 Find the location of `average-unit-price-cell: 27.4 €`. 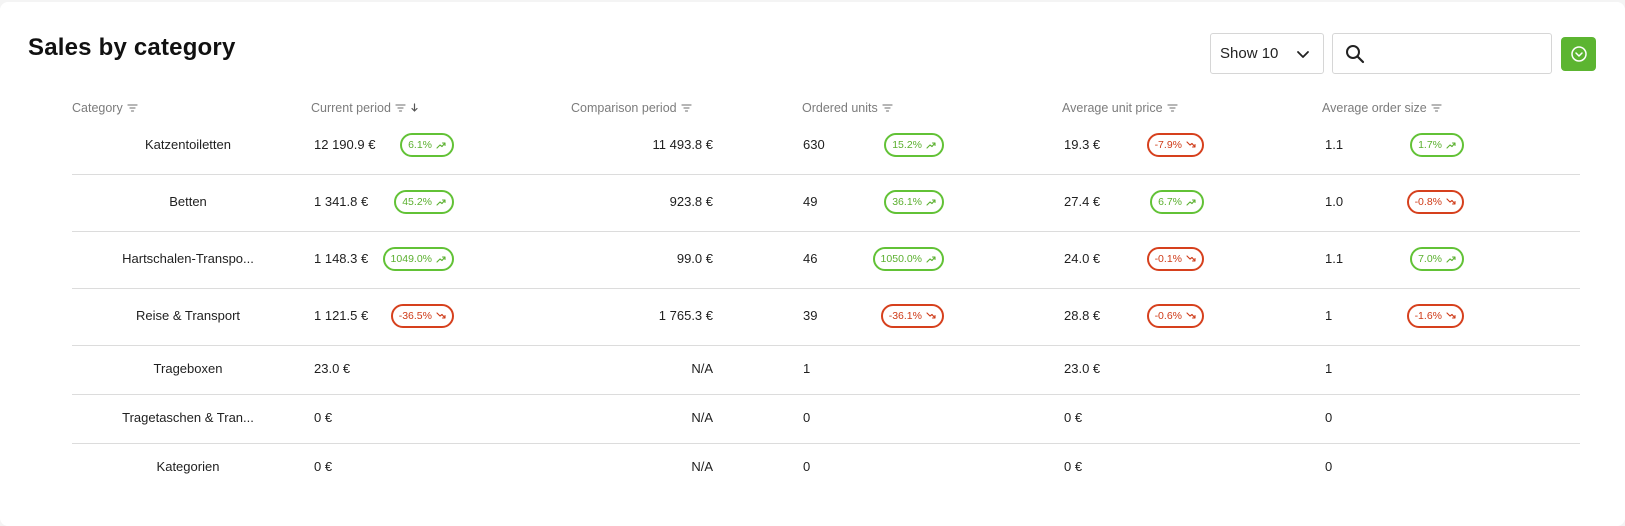

average-unit-price-cell: 27.4 € is located at coordinates (1082, 201).